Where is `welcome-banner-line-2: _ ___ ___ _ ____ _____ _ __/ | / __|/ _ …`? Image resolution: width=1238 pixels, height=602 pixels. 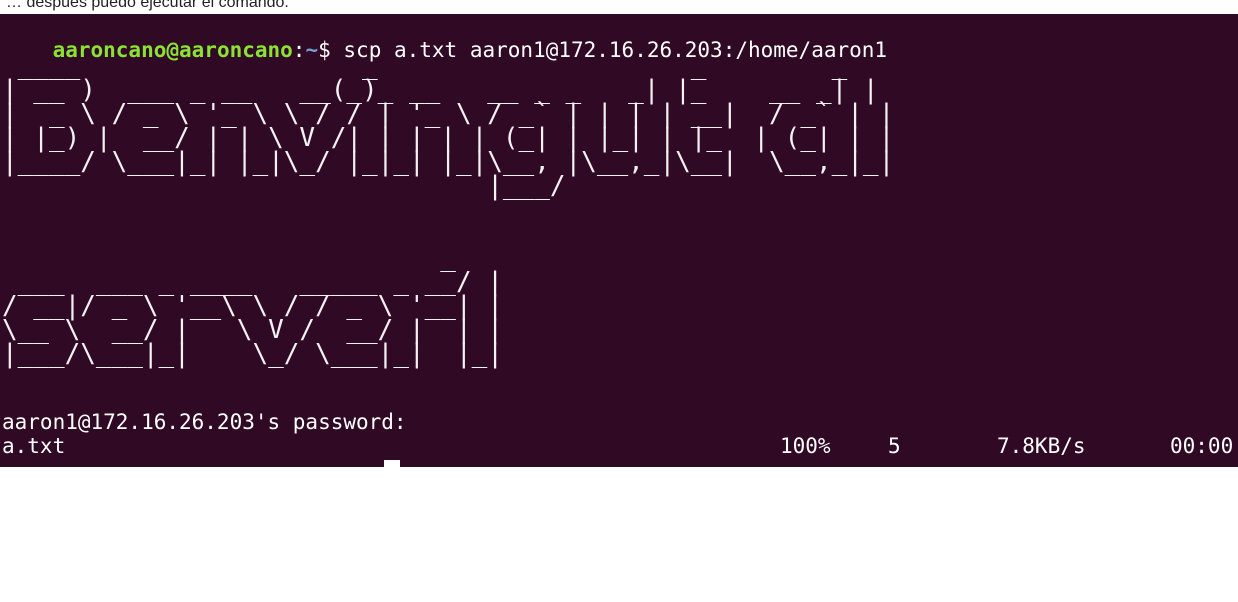 welcome-banner-line-2: _ ___ ___ _ ____ _____ _ __/ | / __|/ _ … is located at coordinates (252, 306).